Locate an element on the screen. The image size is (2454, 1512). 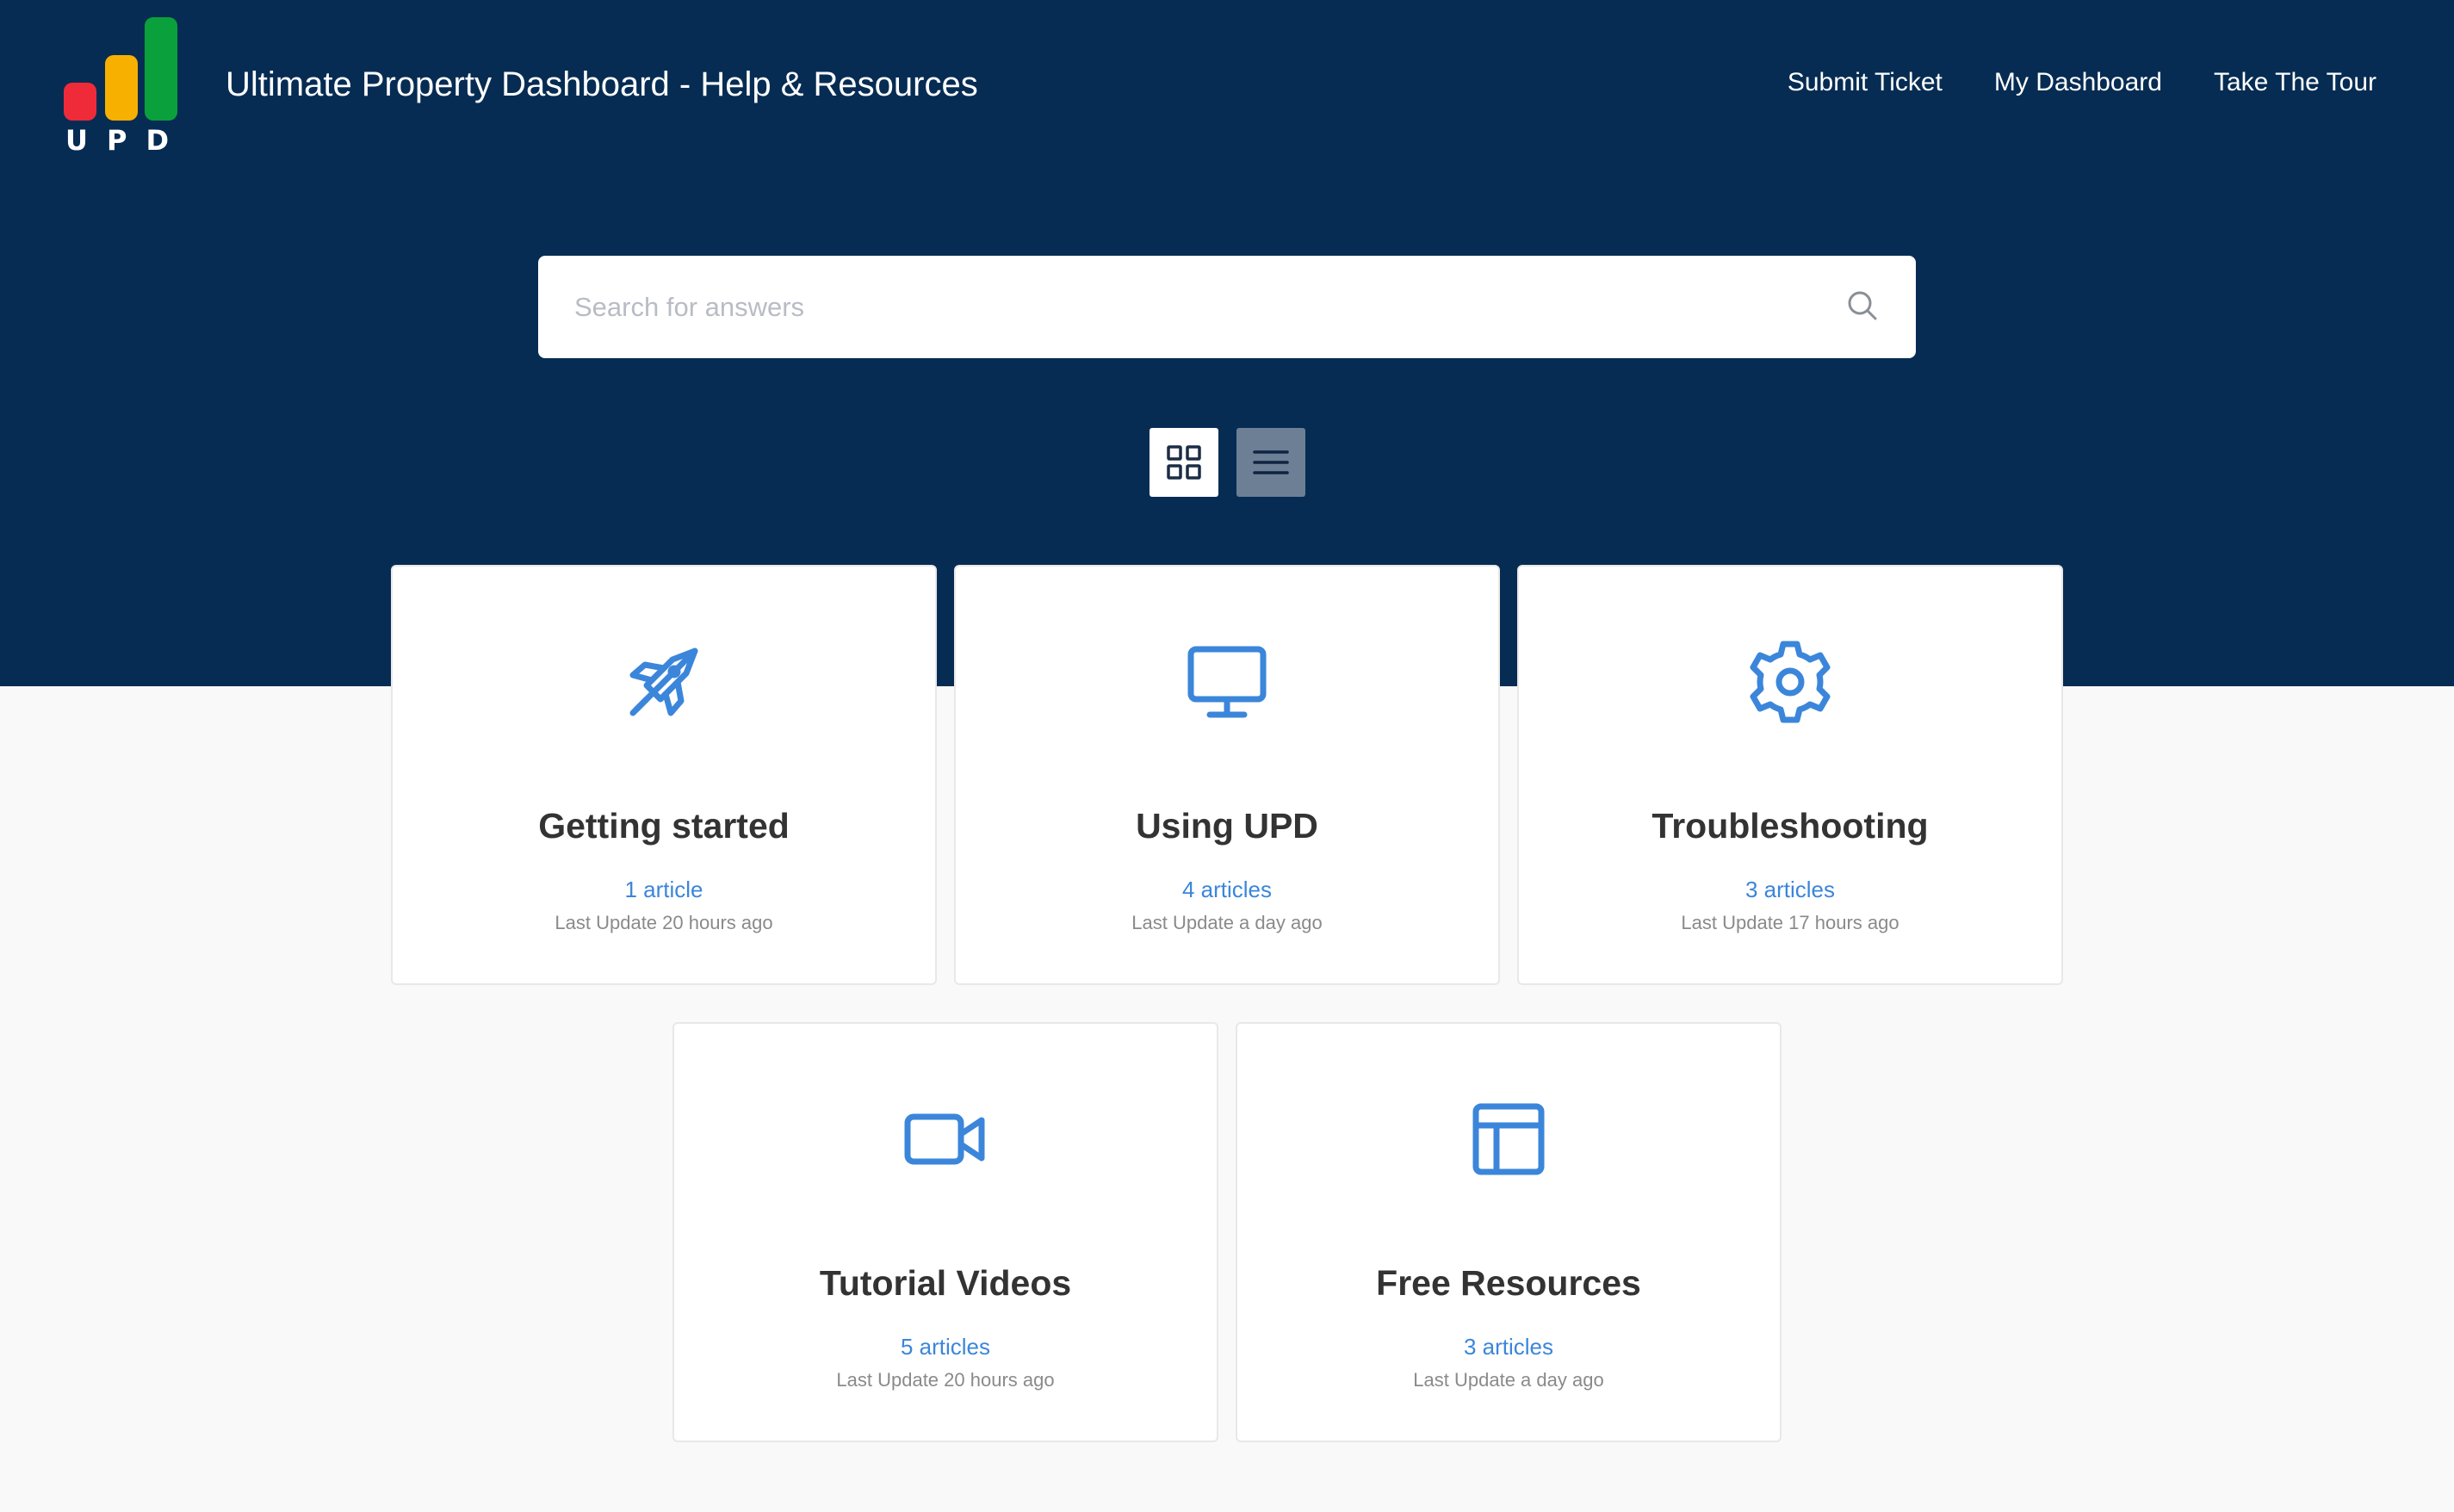
article-count: 5 articles is located at coordinates (946, 1346).